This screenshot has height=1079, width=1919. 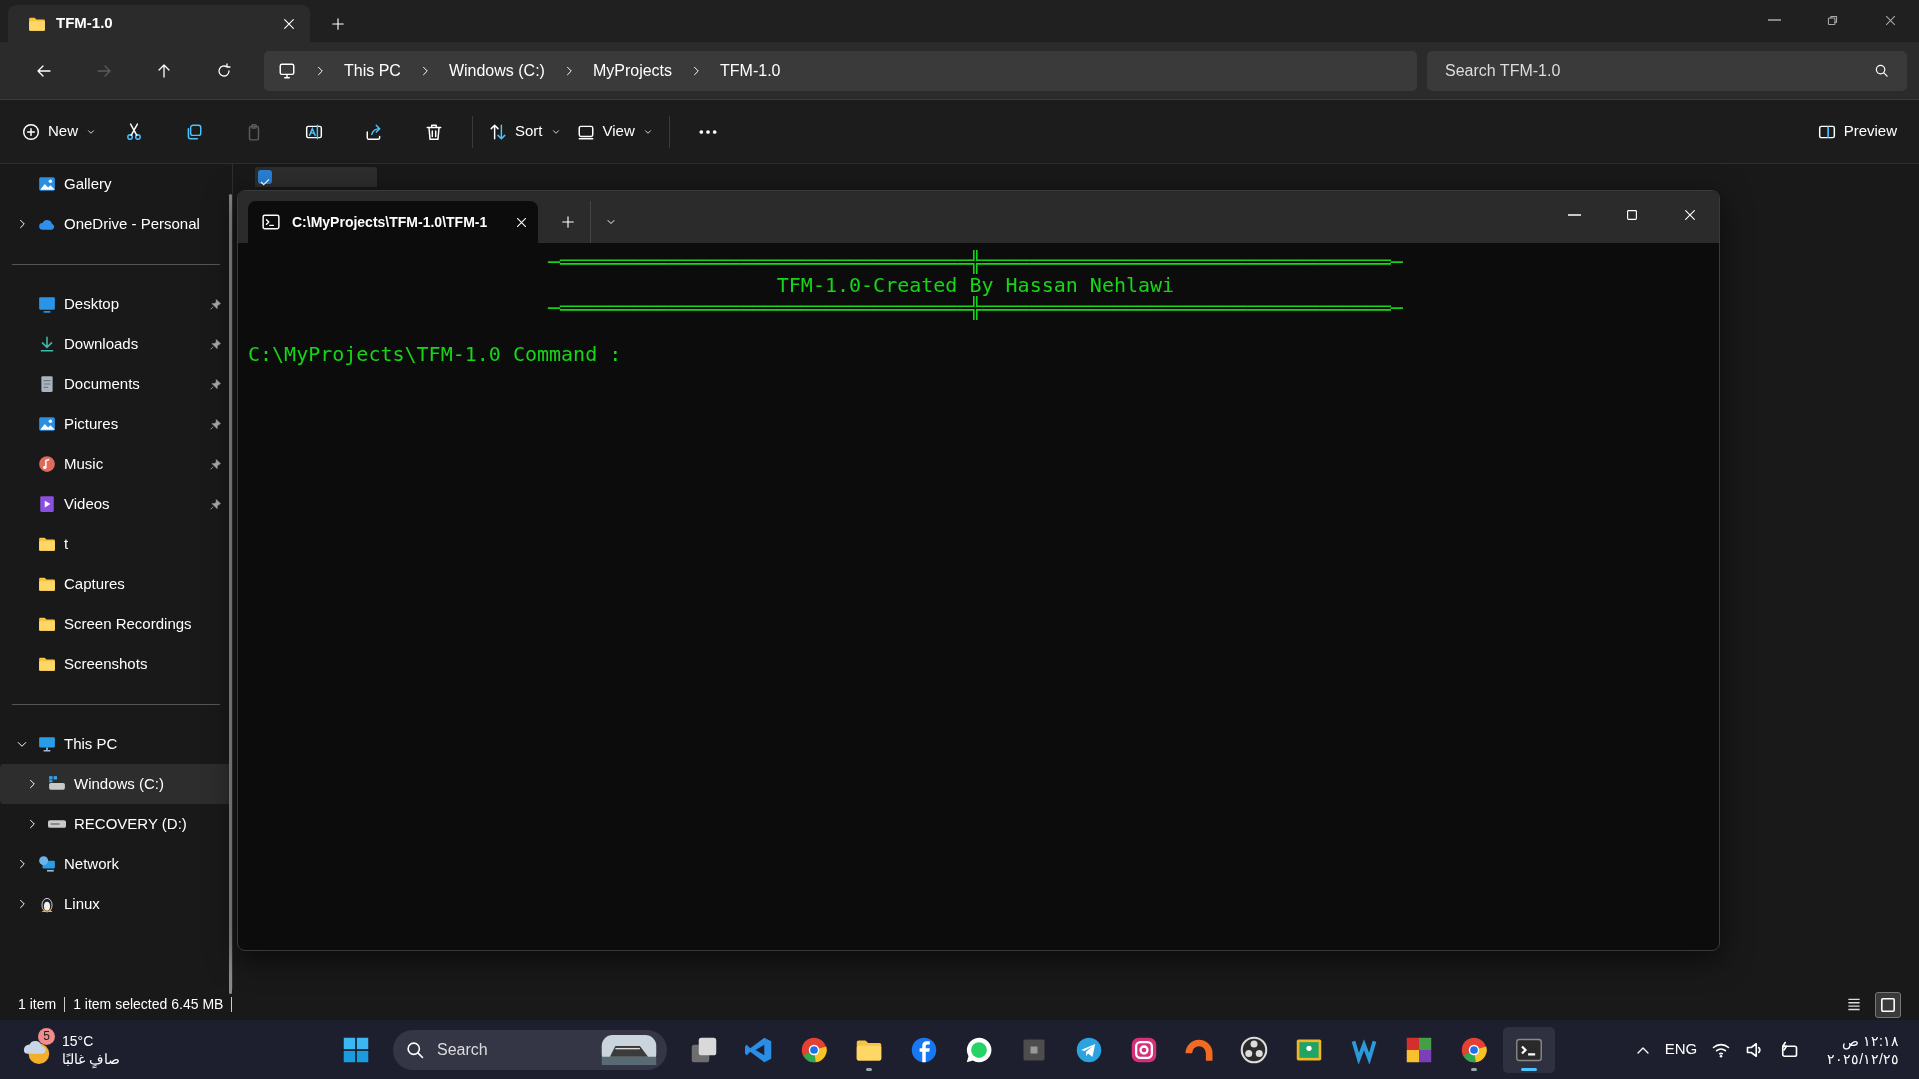 What do you see at coordinates (47, 344) in the screenshot?
I see `download-icon` at bounding box center [47, 344].